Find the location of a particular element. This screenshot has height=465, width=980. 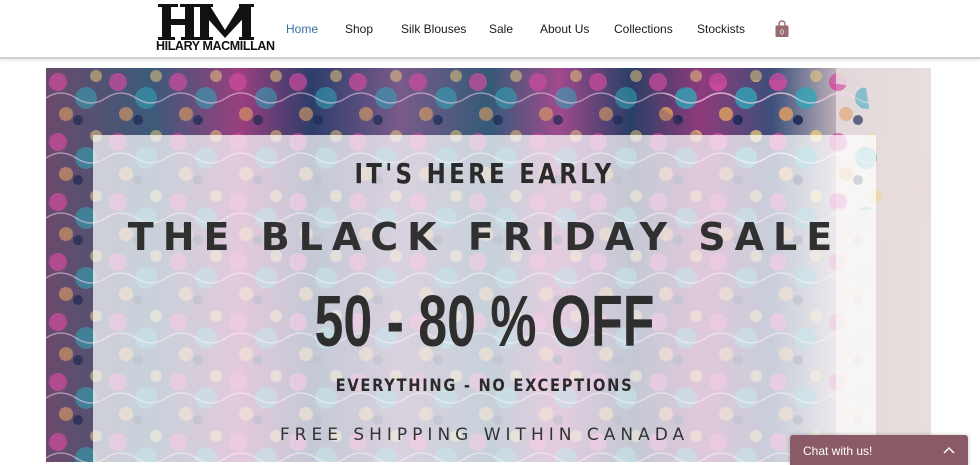

promo-headline: THE BLACK FRIDAY SALE is located at coordinates (484, 237).